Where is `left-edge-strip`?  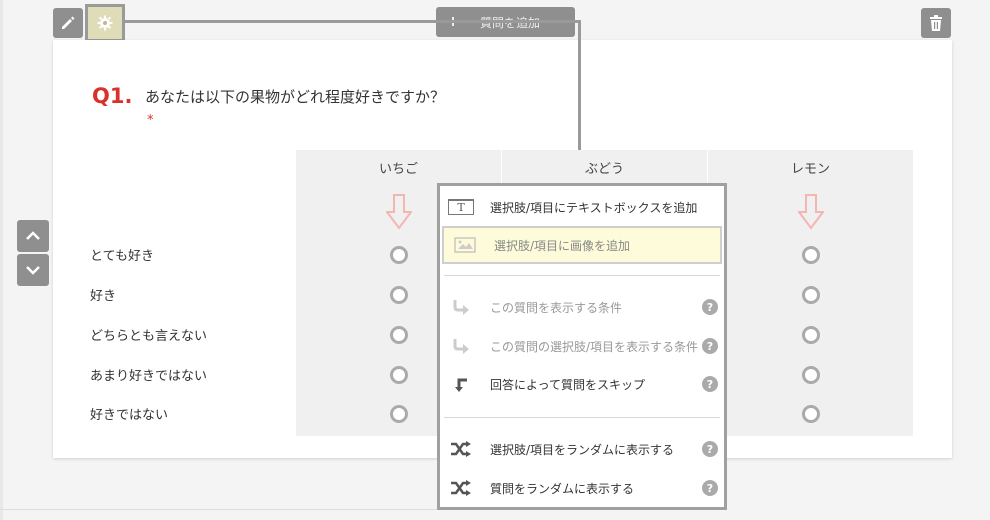
left-edge-strip is located at coordinates (1, 260).